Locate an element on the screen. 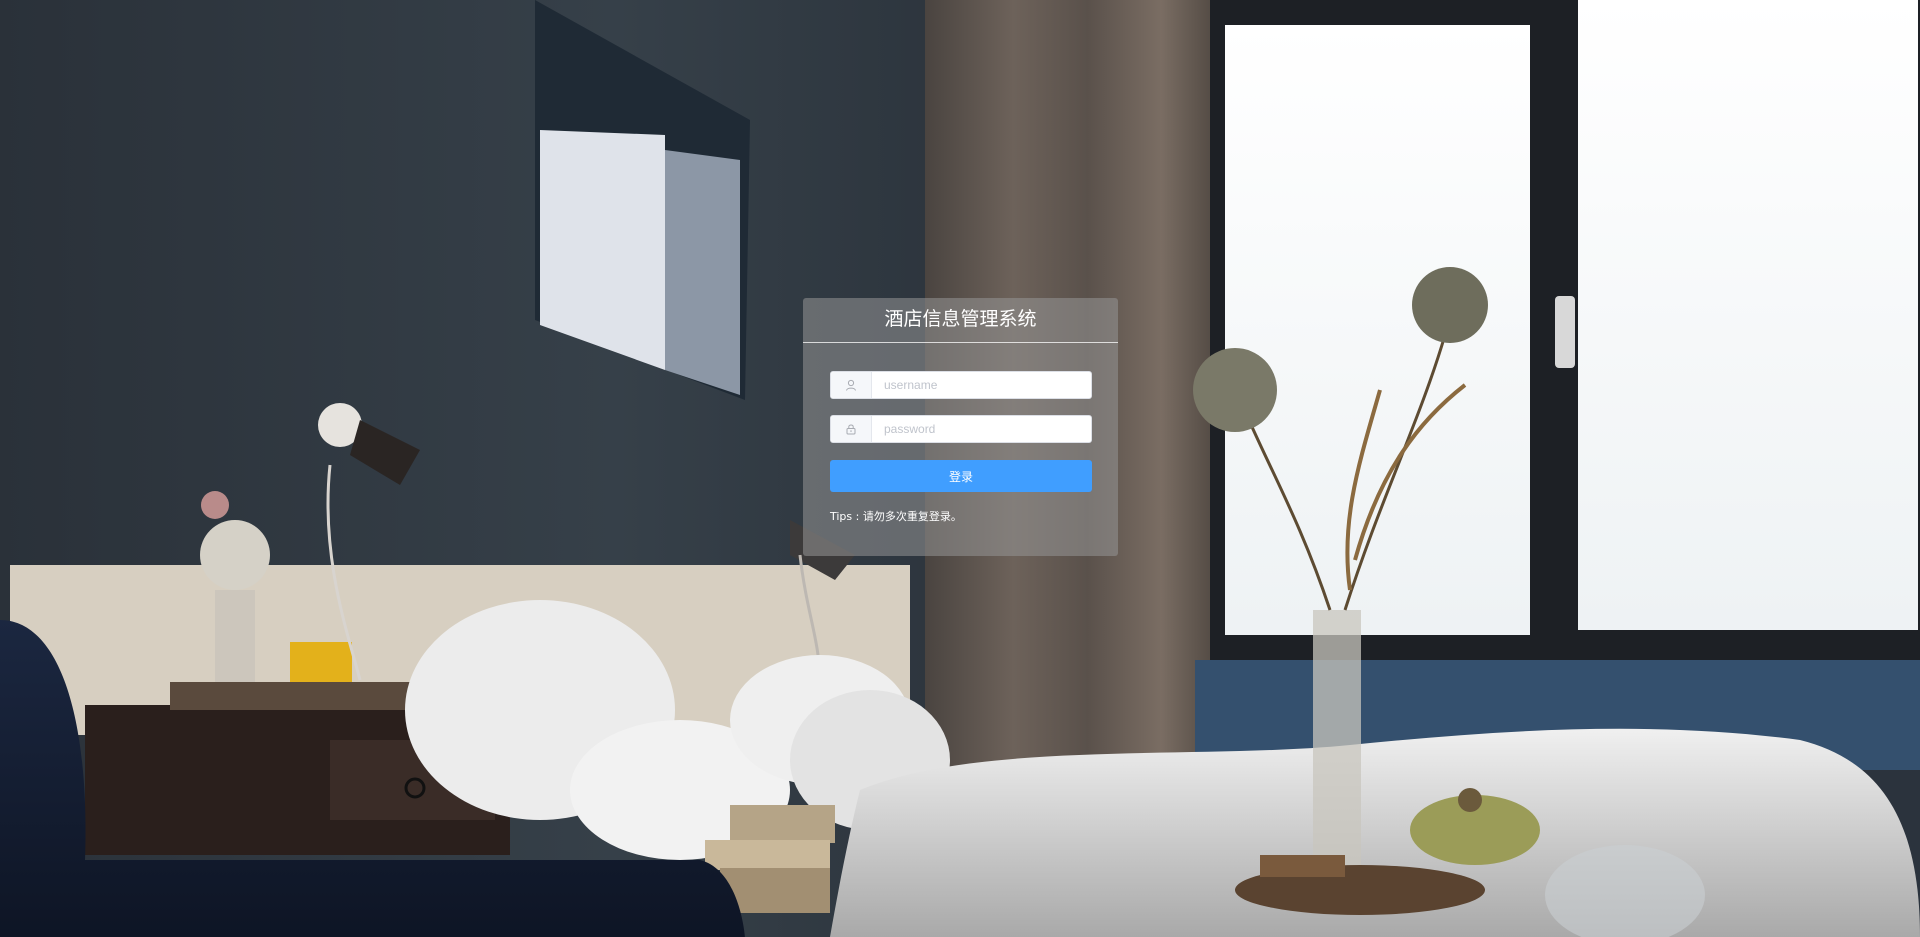  login-panel: 酒店信息管理系统 登录 Tips : 请勿多次重复登录。 is located at coordinates (960, 427).